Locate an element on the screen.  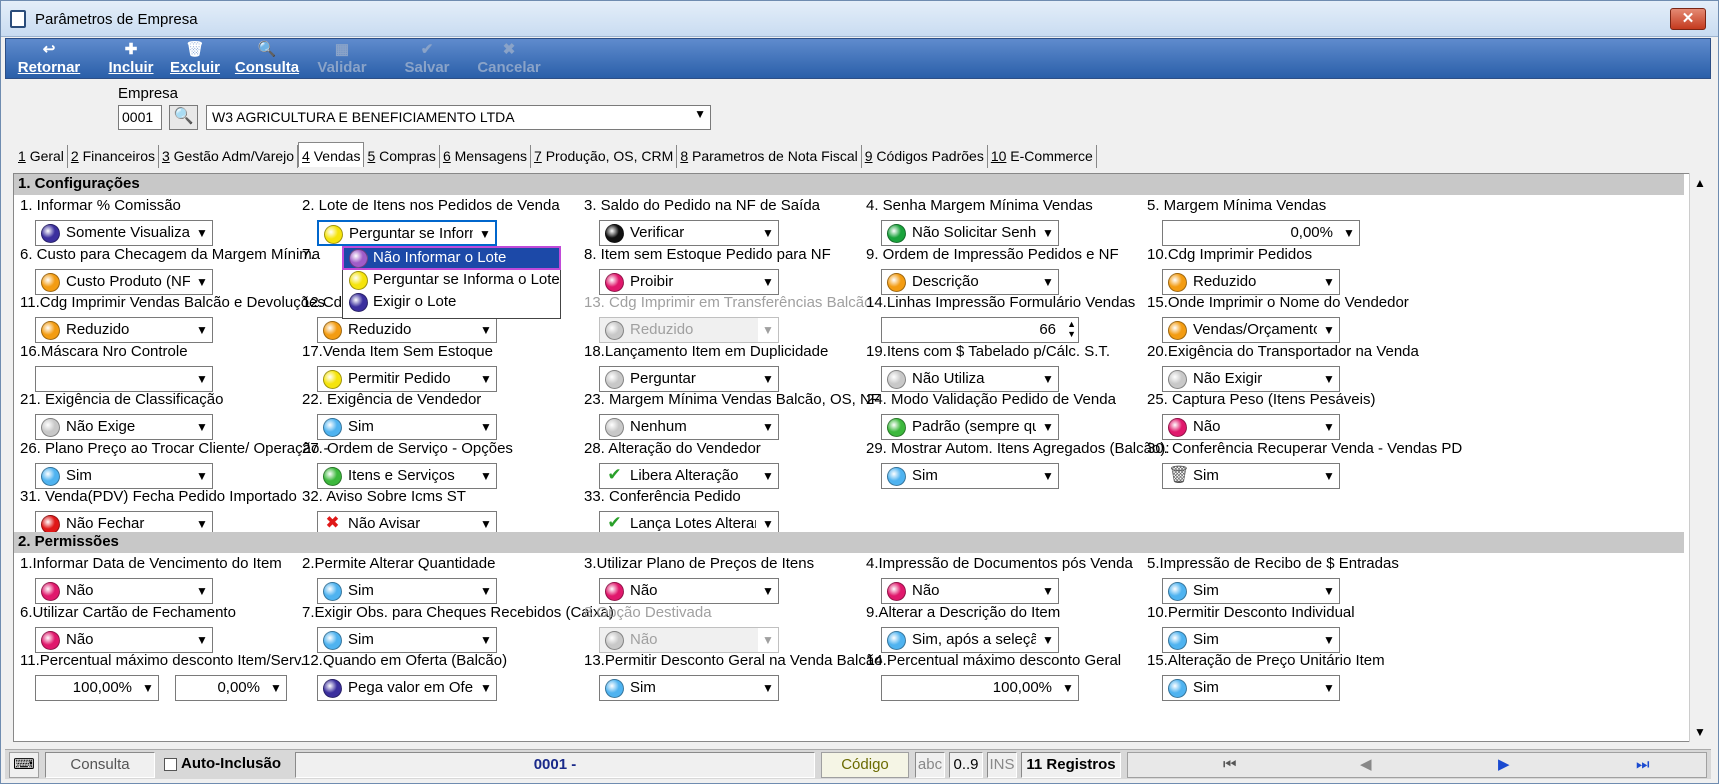
tab-producao-os-crm: 7 Produção, OS, CRM is located at coordinates (604, 156).